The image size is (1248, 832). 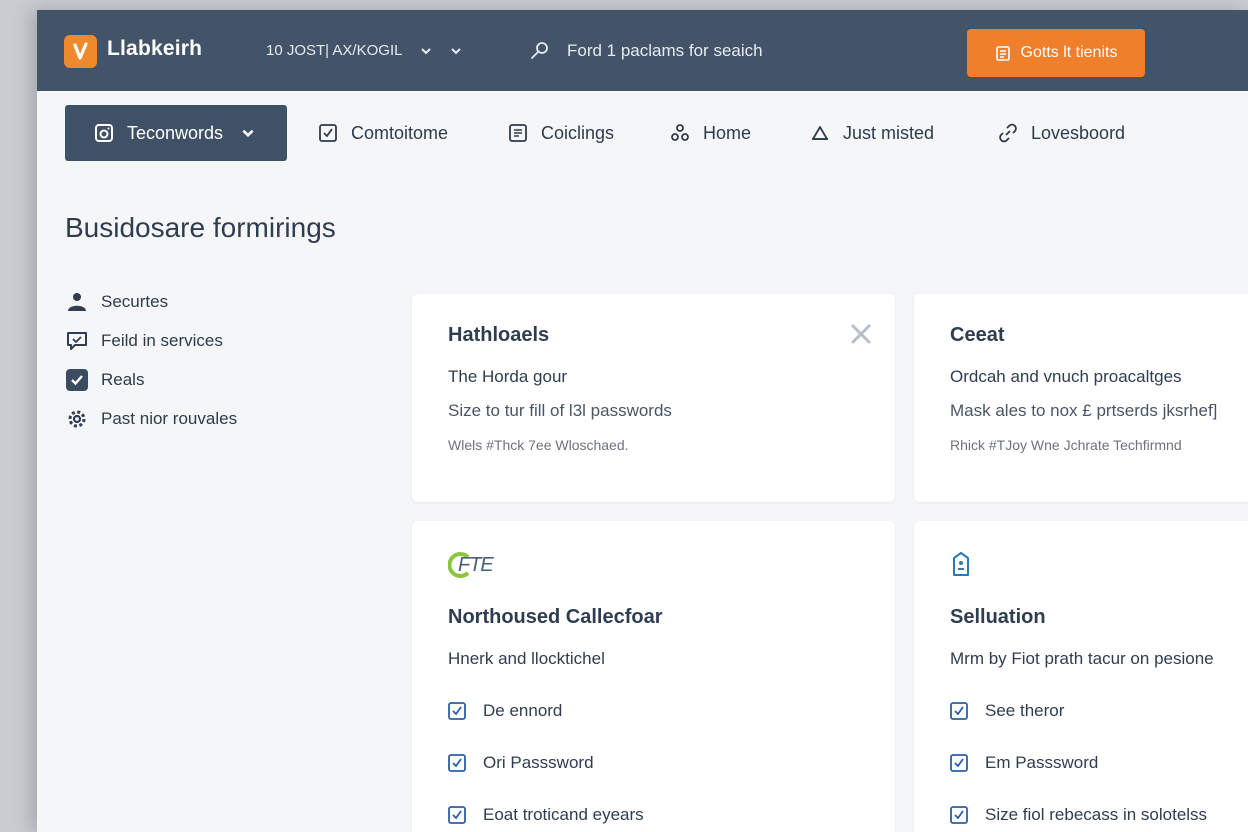 What do you see at coordinates (1066, 376) in the screenshot?
I see `card-subtitle: Ordcah and vnuch proacaltges` at bounding box center [1066, 376].